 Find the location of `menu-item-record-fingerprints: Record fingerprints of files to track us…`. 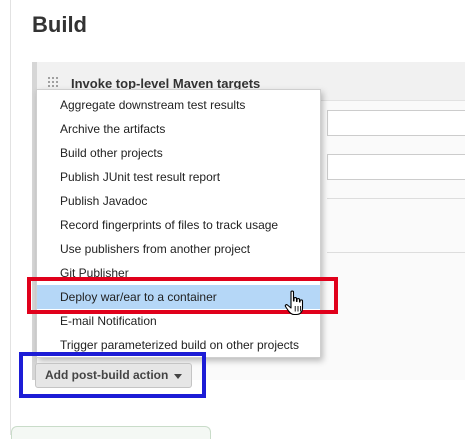

menu-item-record-fingerprints: Record fingerprints of files to track us… is located at coordinates (178, 225).